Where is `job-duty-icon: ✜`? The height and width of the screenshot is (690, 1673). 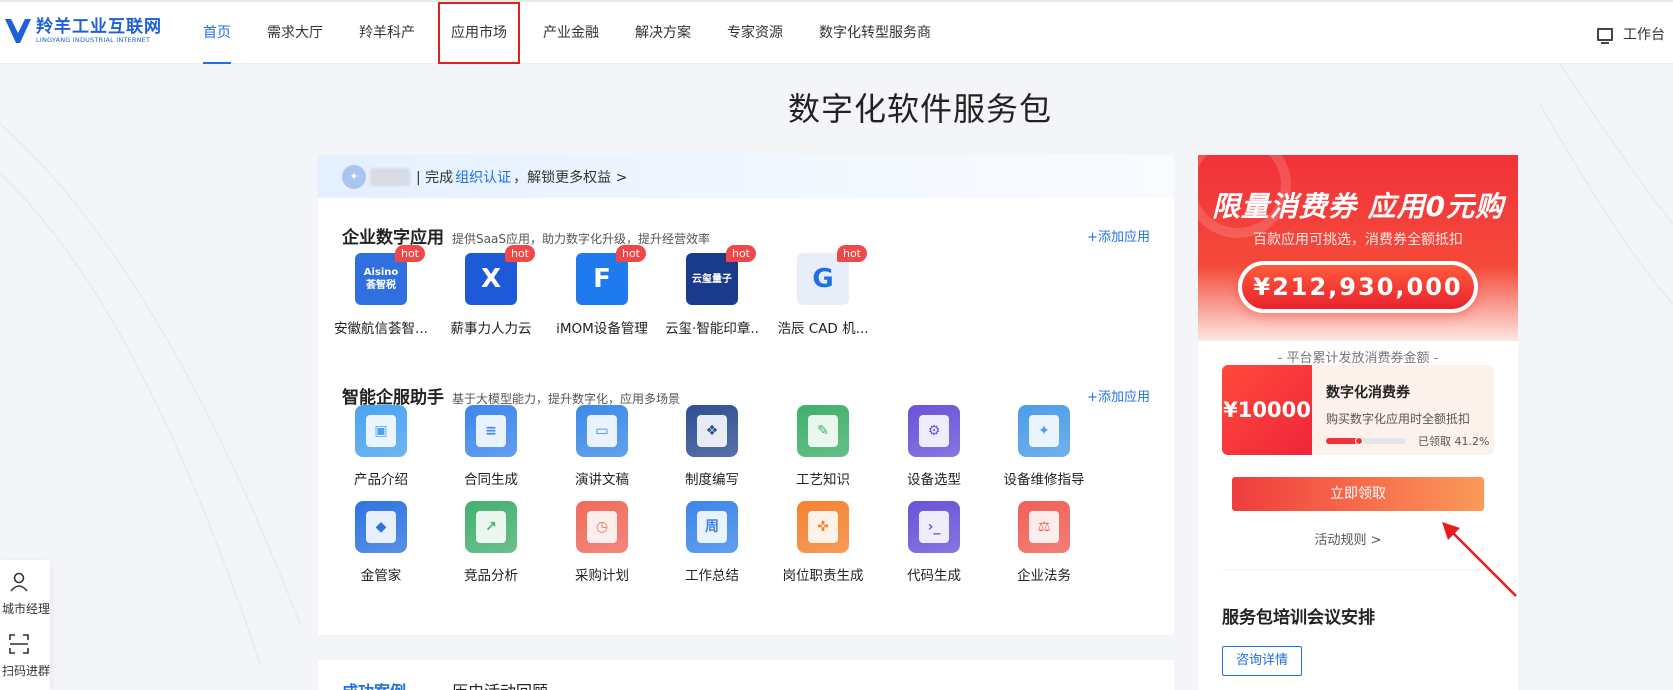
job-duty-icon: ✜ is located at coordinates (823, 527).